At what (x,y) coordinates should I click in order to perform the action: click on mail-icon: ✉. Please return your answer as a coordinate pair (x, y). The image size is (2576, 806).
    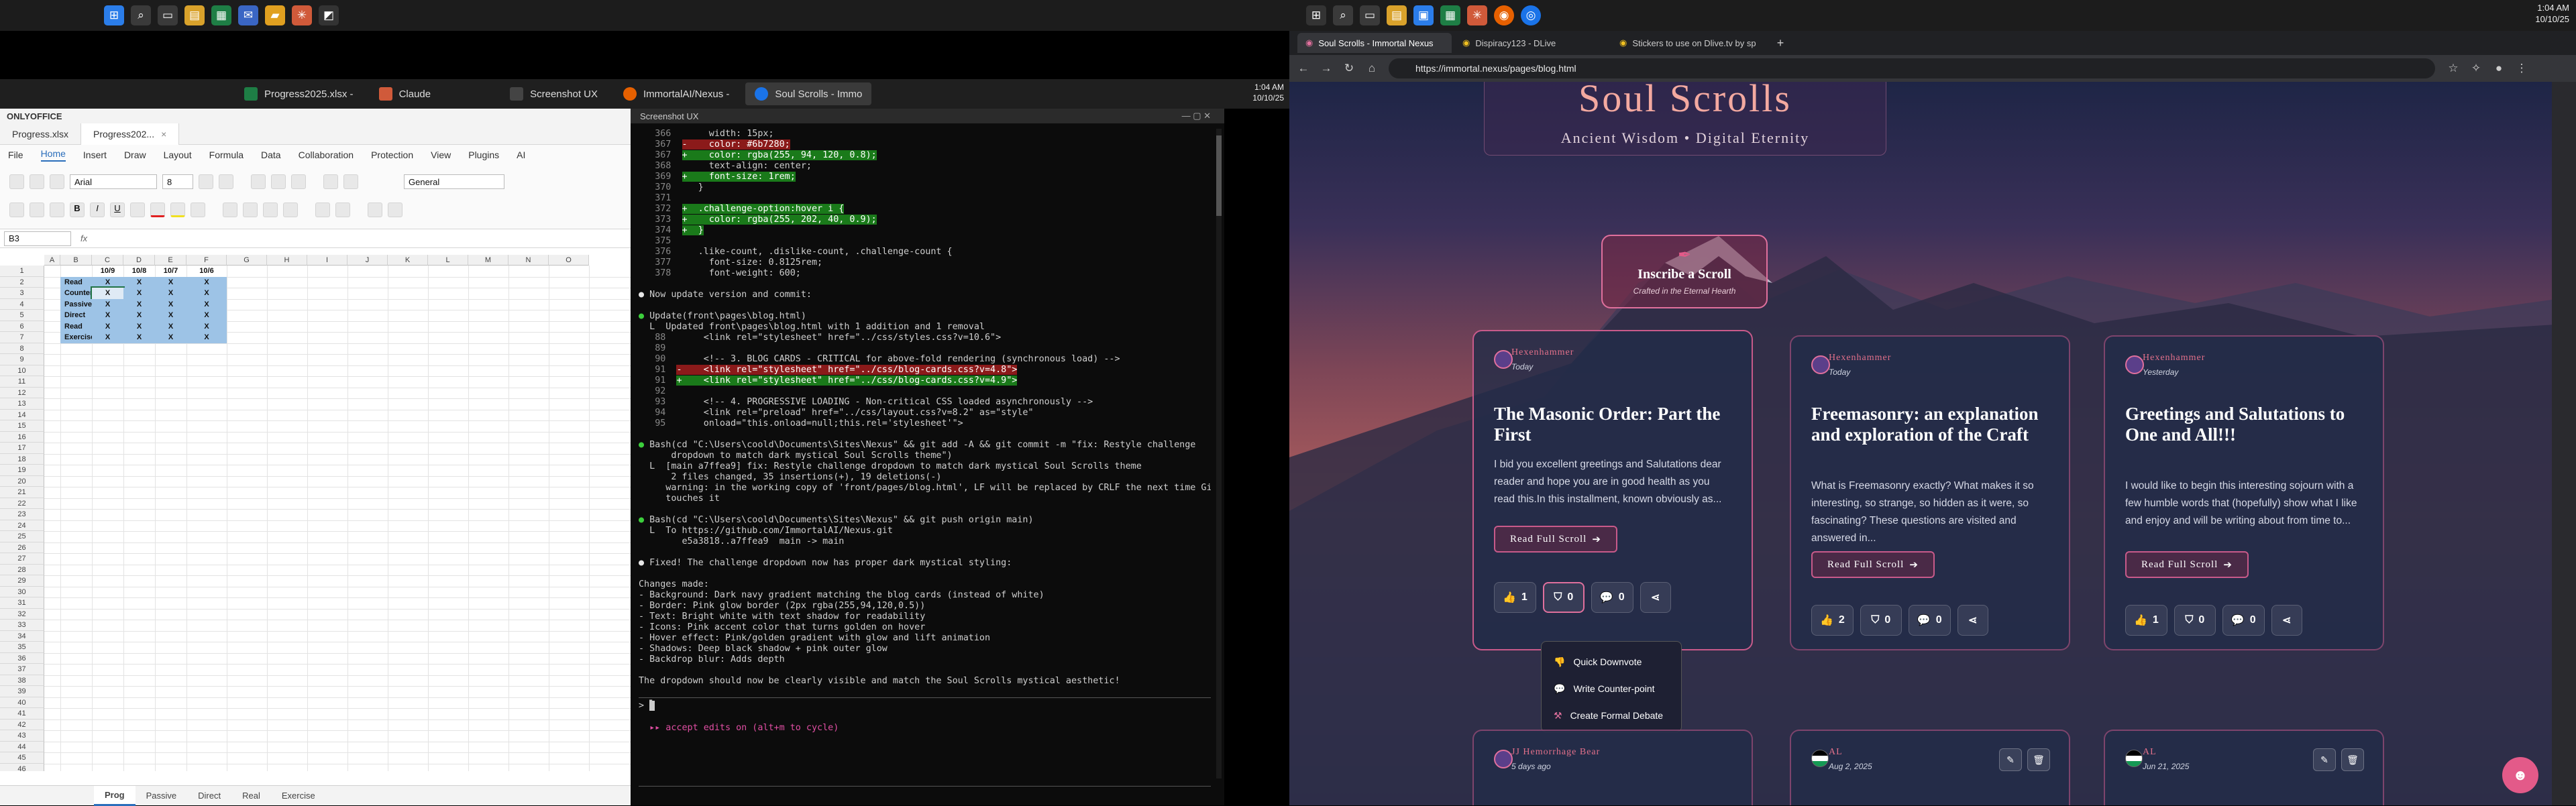
    Looking at the image, I should click on (248, 15).